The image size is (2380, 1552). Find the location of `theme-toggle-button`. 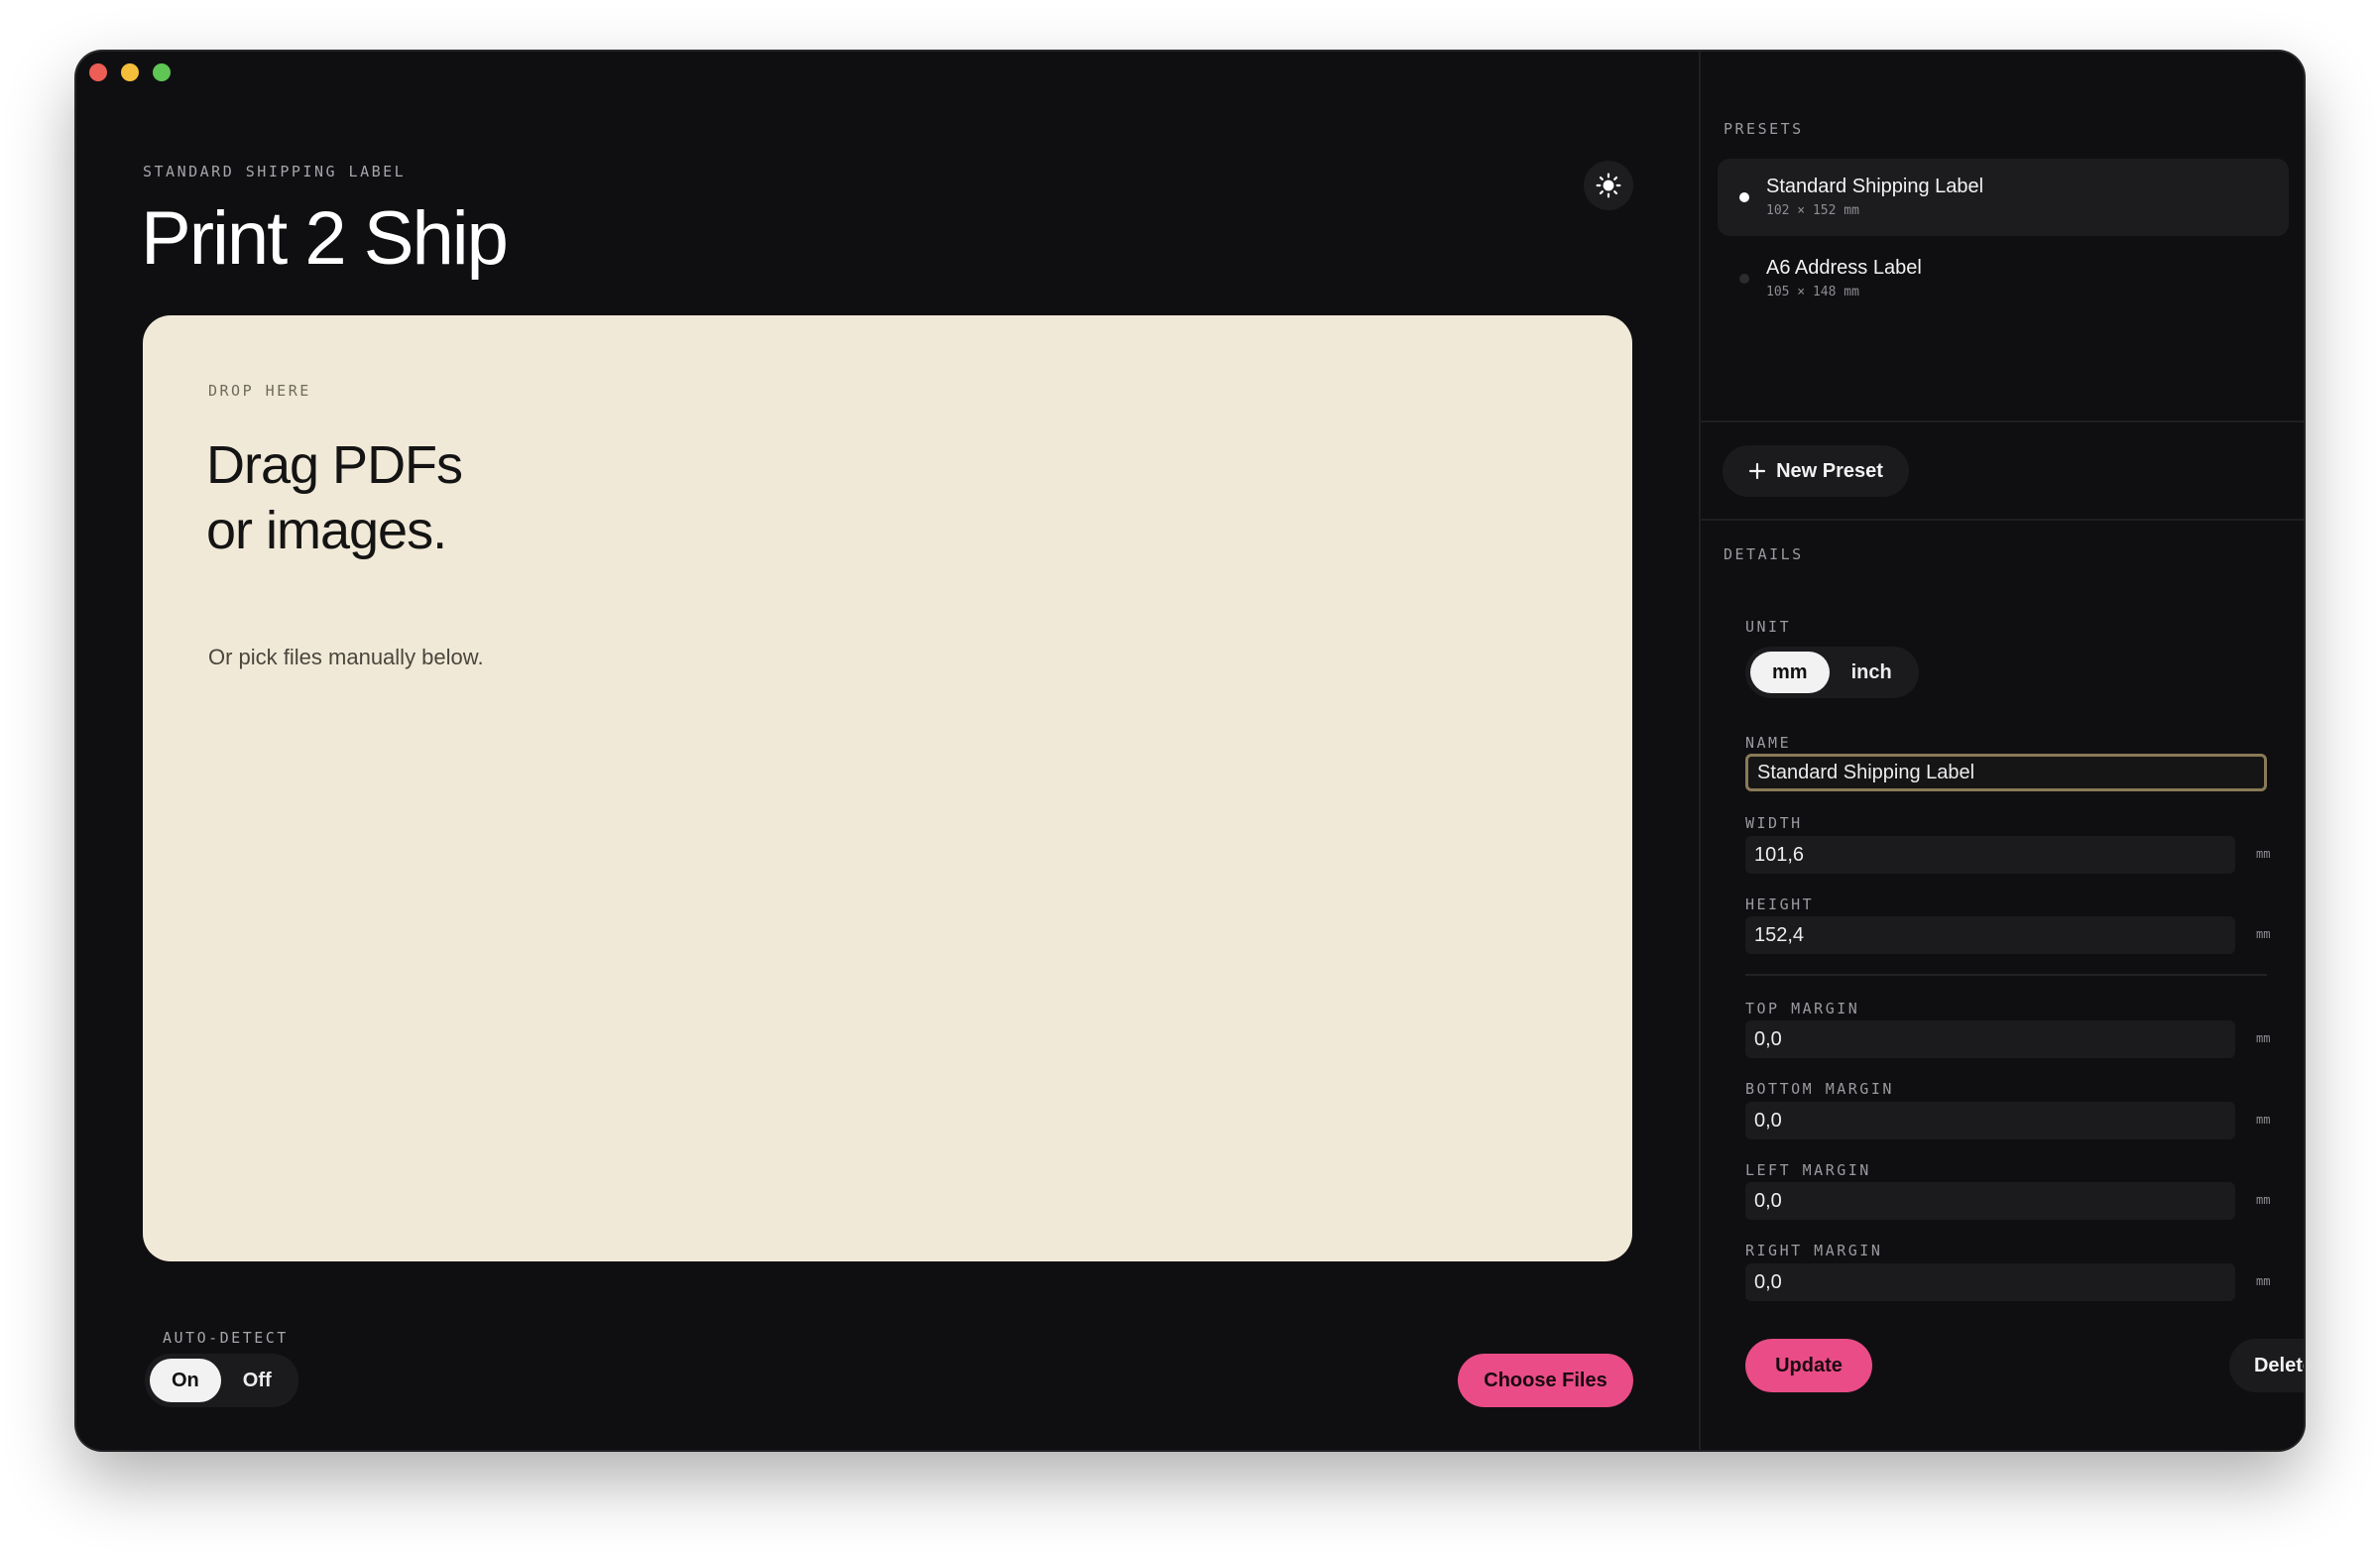

theme-toggle-button is located at coordinates (1608, 185).